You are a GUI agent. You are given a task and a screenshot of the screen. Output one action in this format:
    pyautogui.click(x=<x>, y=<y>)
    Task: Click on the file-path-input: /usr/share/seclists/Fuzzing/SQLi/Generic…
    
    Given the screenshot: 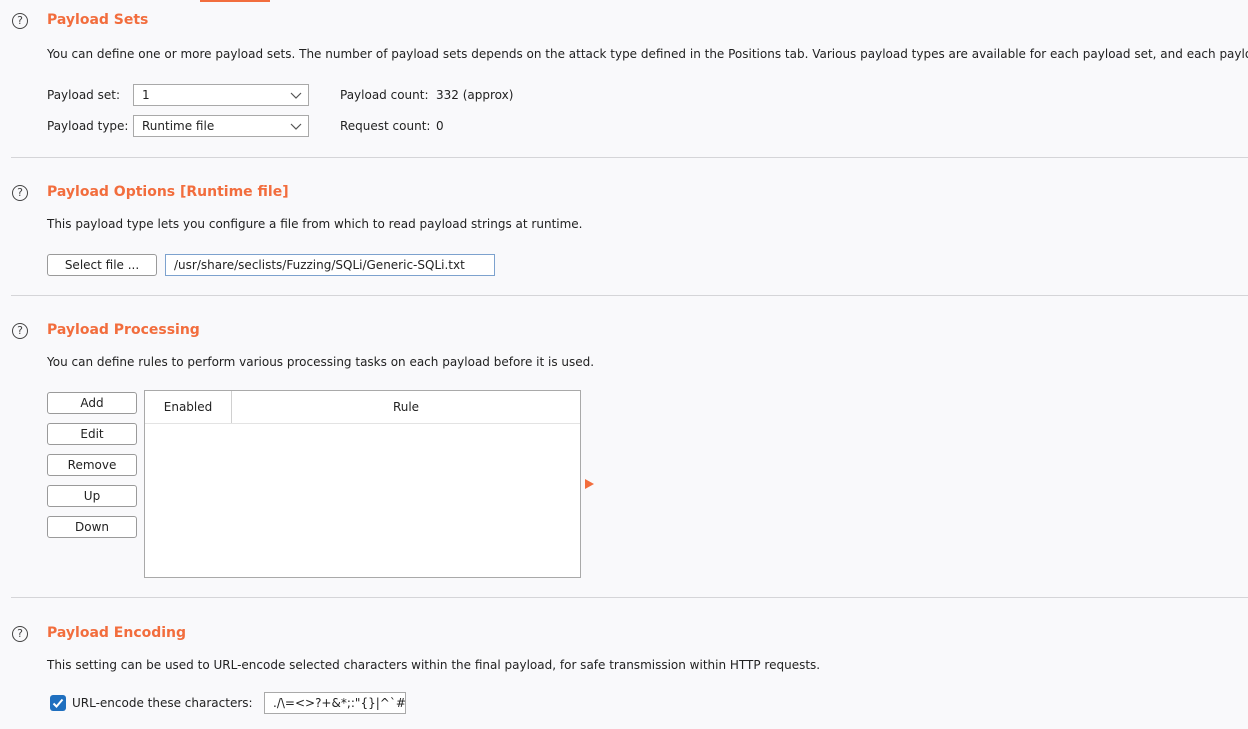 What is the action you would take?
    pyautogui.click(x=330, y=265)
    